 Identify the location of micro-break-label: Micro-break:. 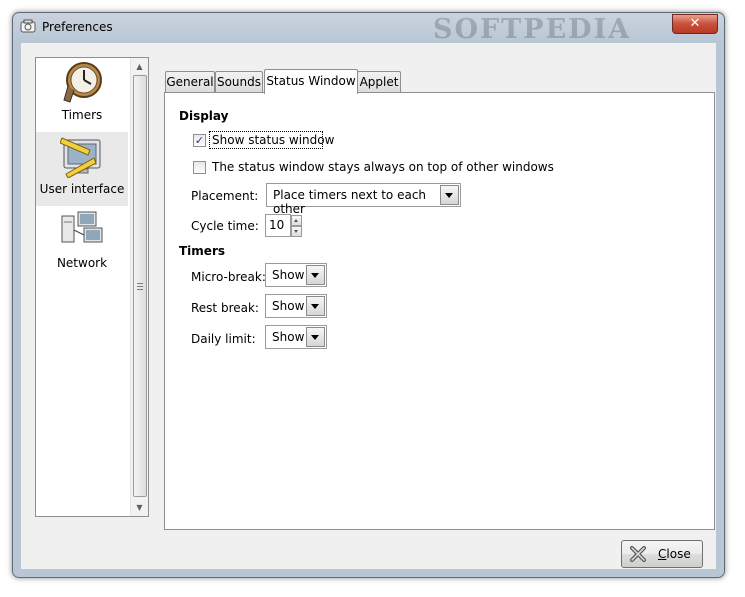
(228, 277).